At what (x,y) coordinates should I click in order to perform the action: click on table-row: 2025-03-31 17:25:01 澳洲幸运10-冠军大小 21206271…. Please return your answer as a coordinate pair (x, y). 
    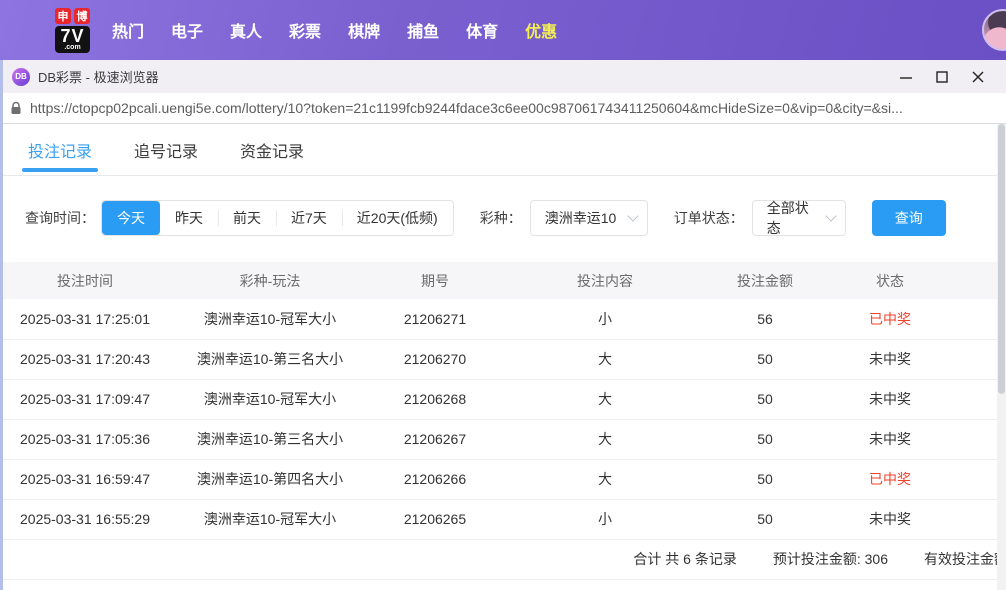
    Looking at the image, I should click on (503, 319).